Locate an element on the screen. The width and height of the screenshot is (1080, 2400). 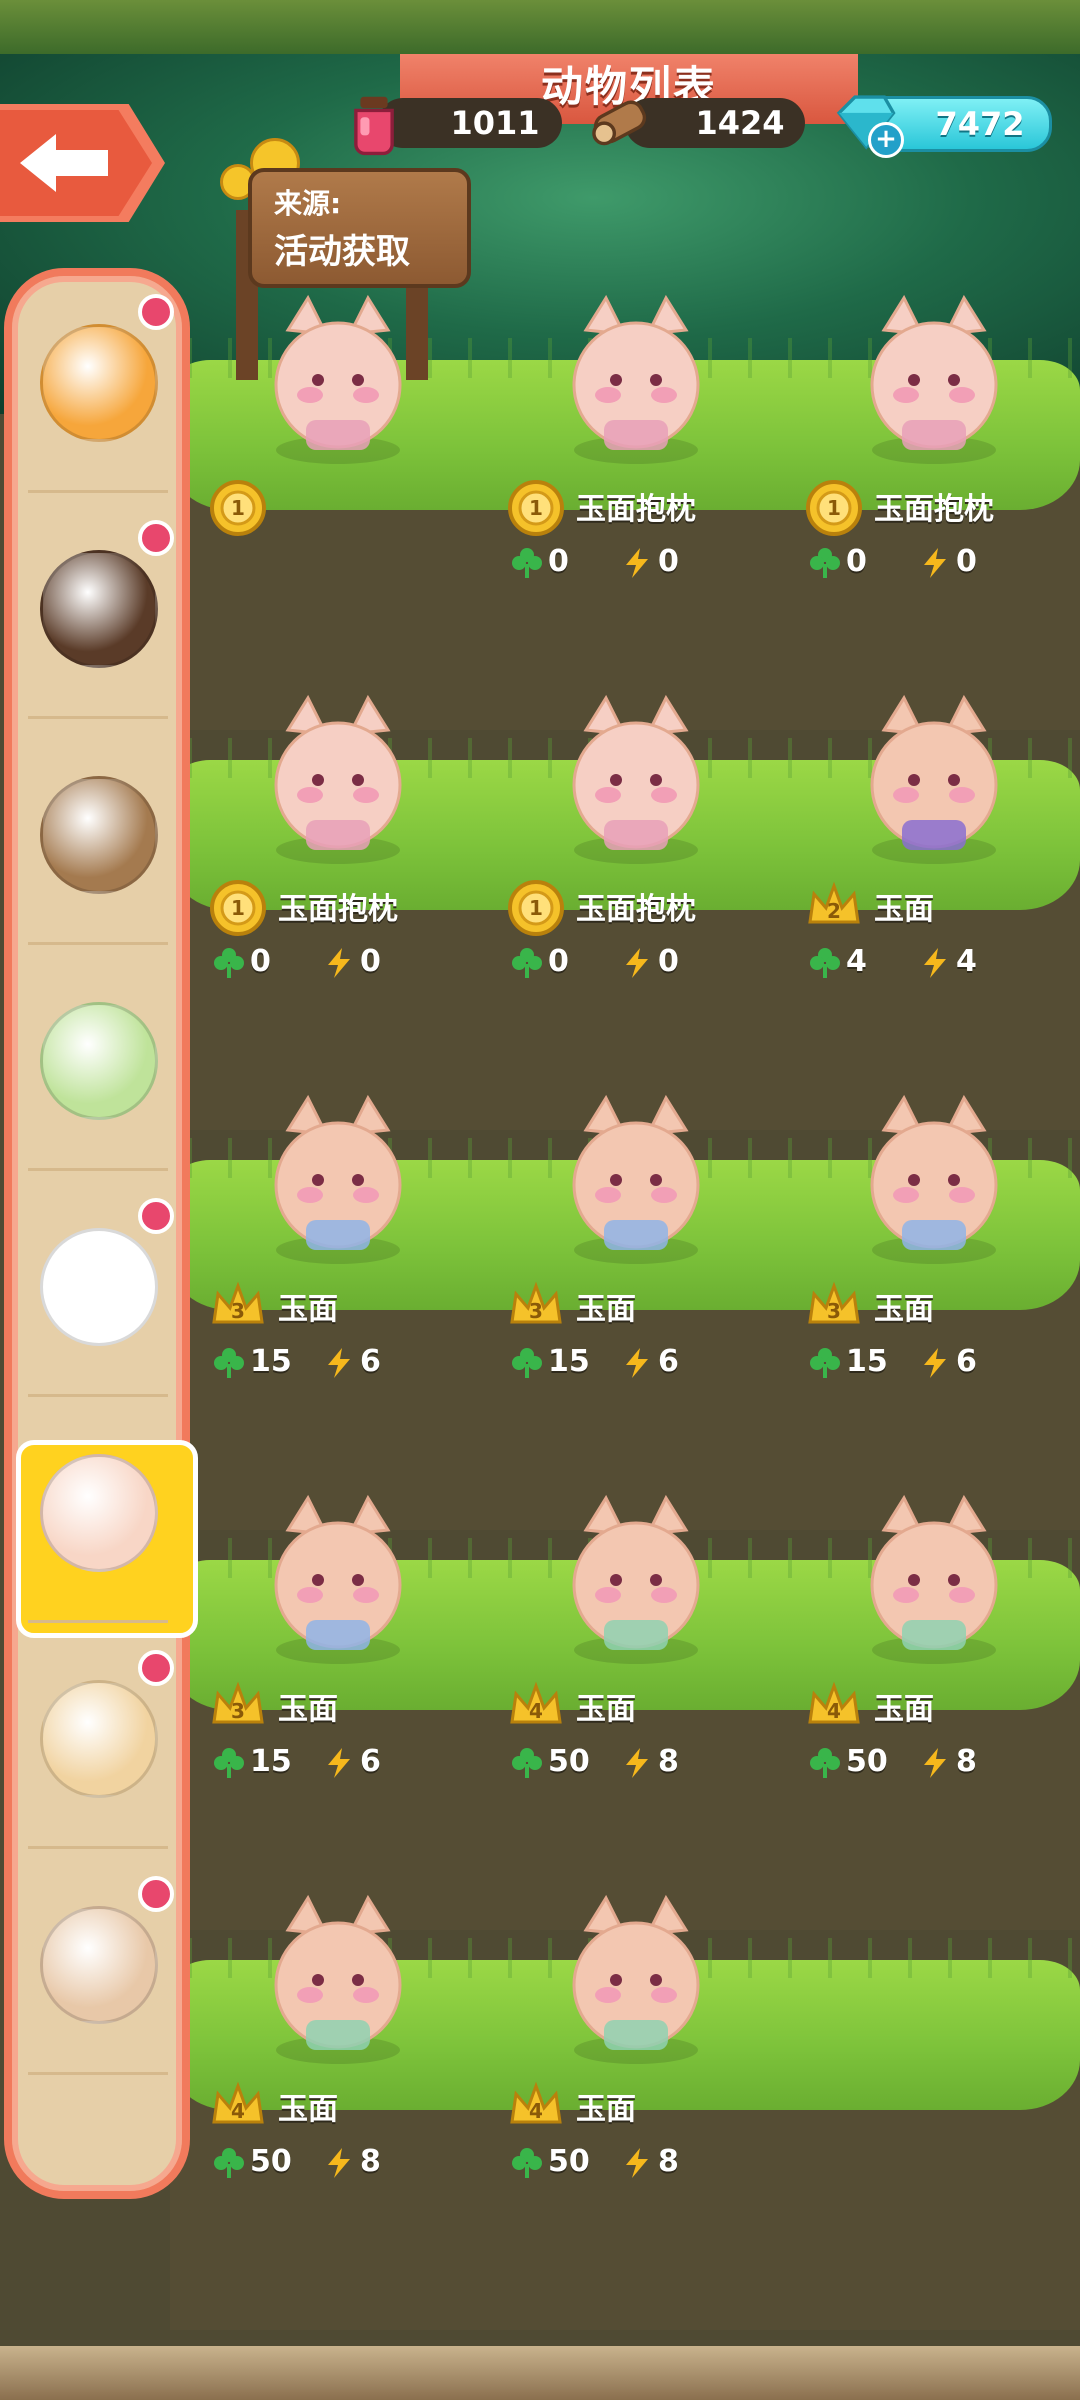
gem-value: 7472 is located at coordinates (980, 124).